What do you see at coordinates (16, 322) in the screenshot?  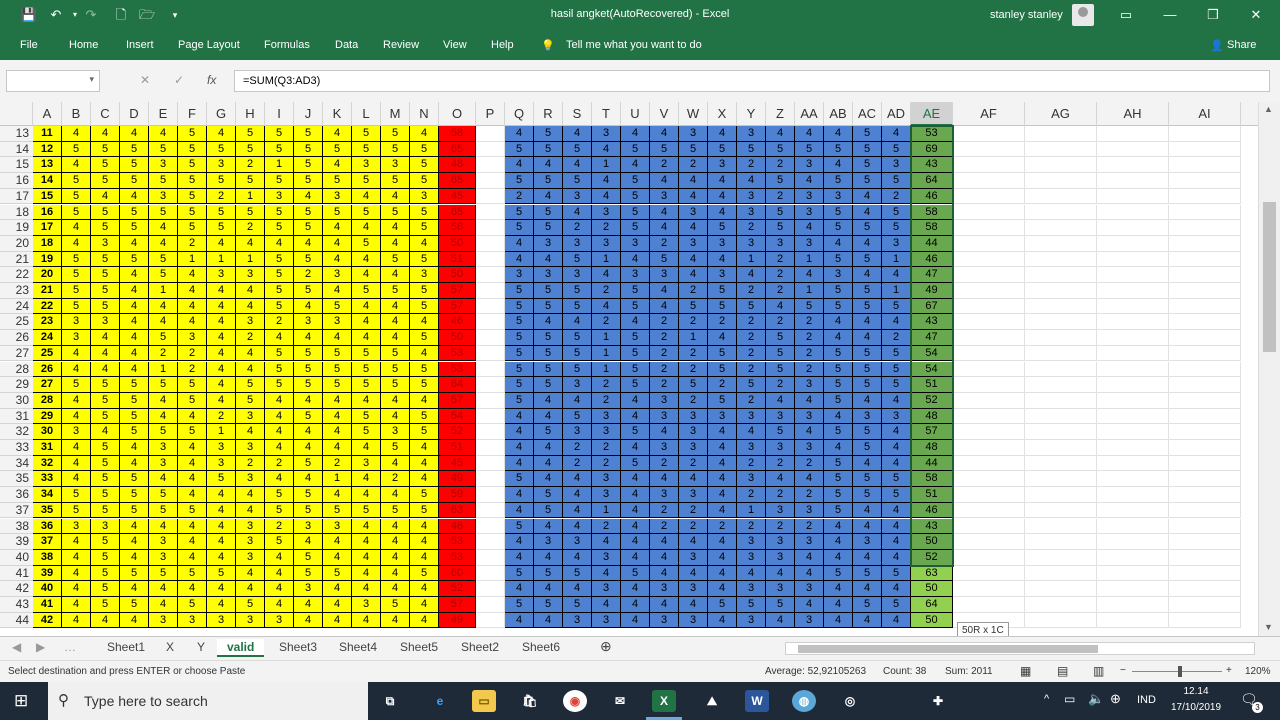 I see `row-header: 25` at bounding box center [16, 322].